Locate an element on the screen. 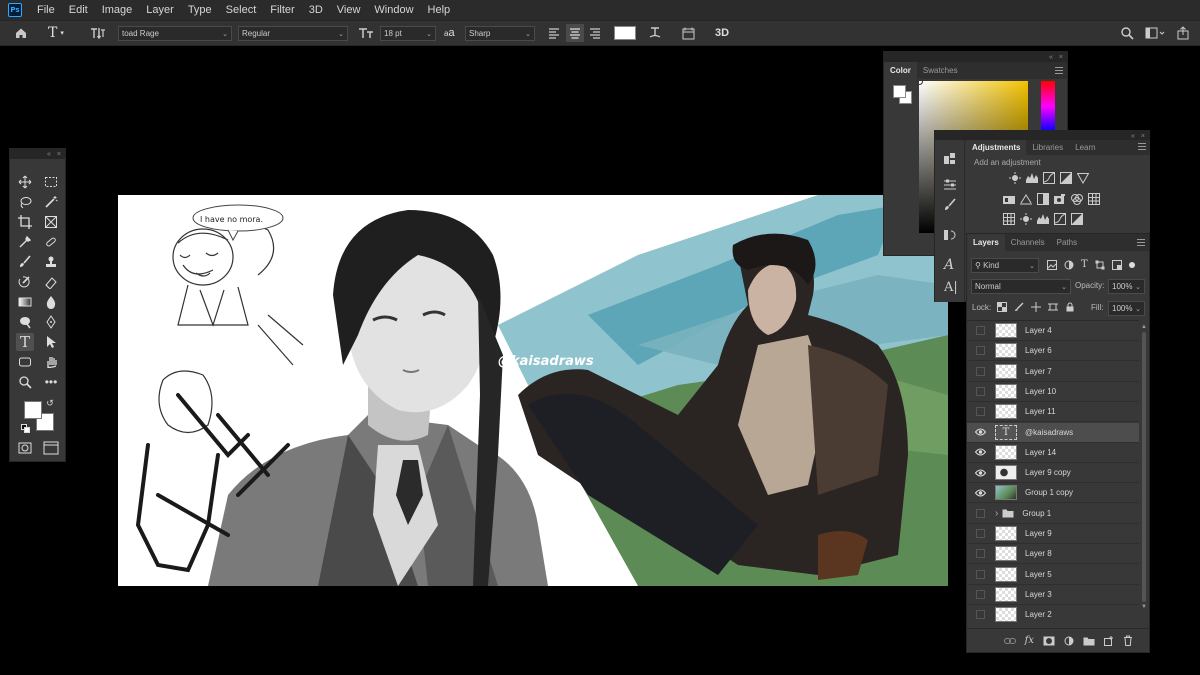  crop-tool-icon is located at coordinates (25, 222).